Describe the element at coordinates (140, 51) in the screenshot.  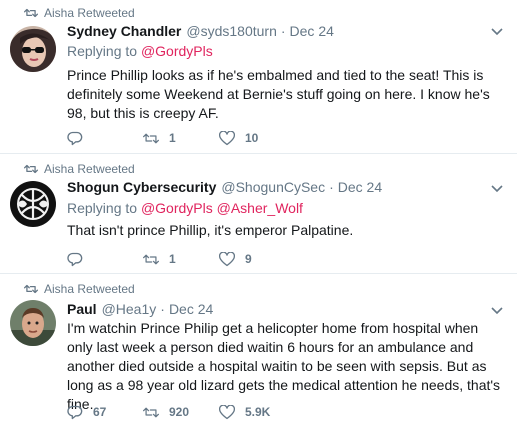
I see `replying-to: Replying to @GordyPls` at that location.